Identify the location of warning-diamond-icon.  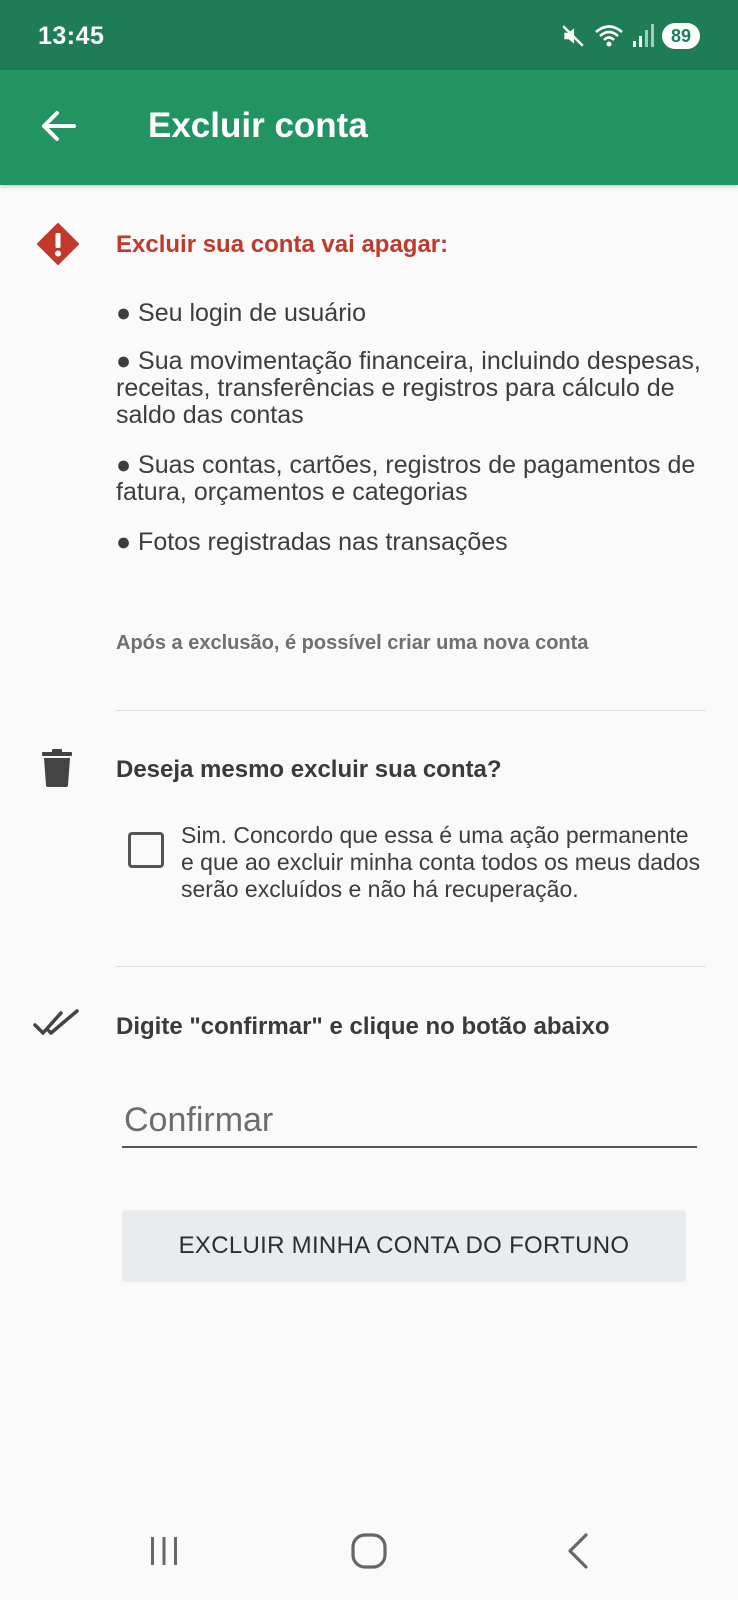
(58, 246).